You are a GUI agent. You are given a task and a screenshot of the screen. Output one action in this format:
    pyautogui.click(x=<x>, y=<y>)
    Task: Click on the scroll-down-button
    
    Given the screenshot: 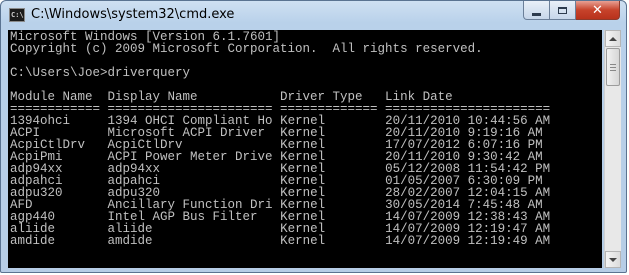 What is the action you would take?
    pyautogui.click(x=613, y=259)
    